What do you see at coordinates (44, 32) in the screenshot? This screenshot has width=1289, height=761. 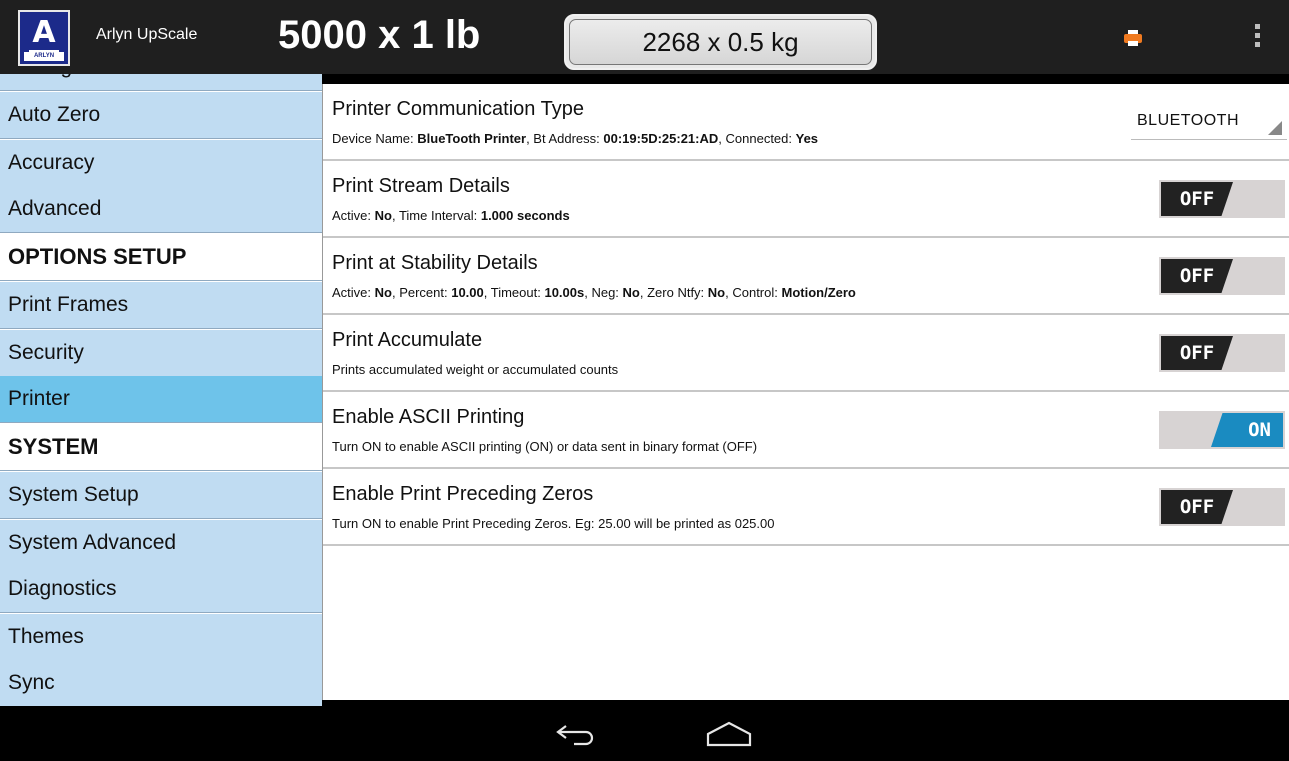 I see `logo-letter: A` at bounding box center [44, 32].